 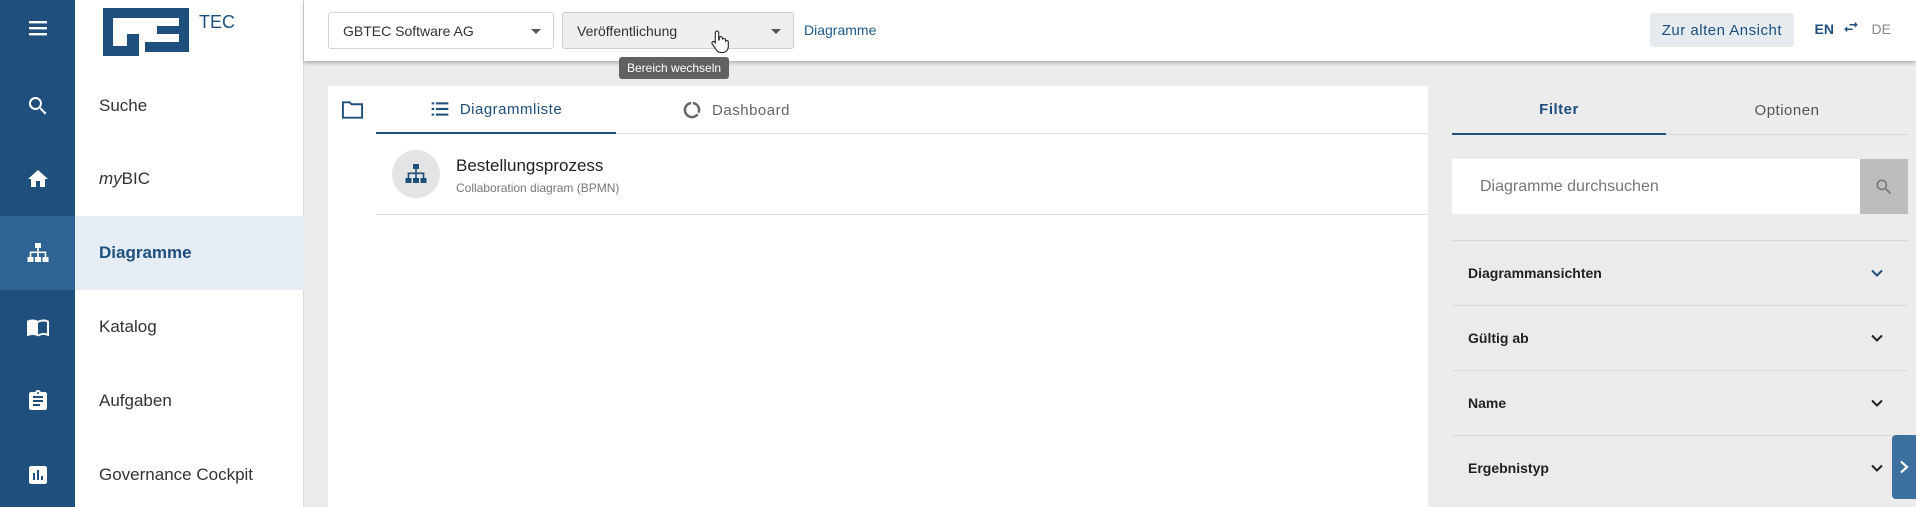 I want to click on filter-label: Ergebnistyp, so click(x=1508, y=467).